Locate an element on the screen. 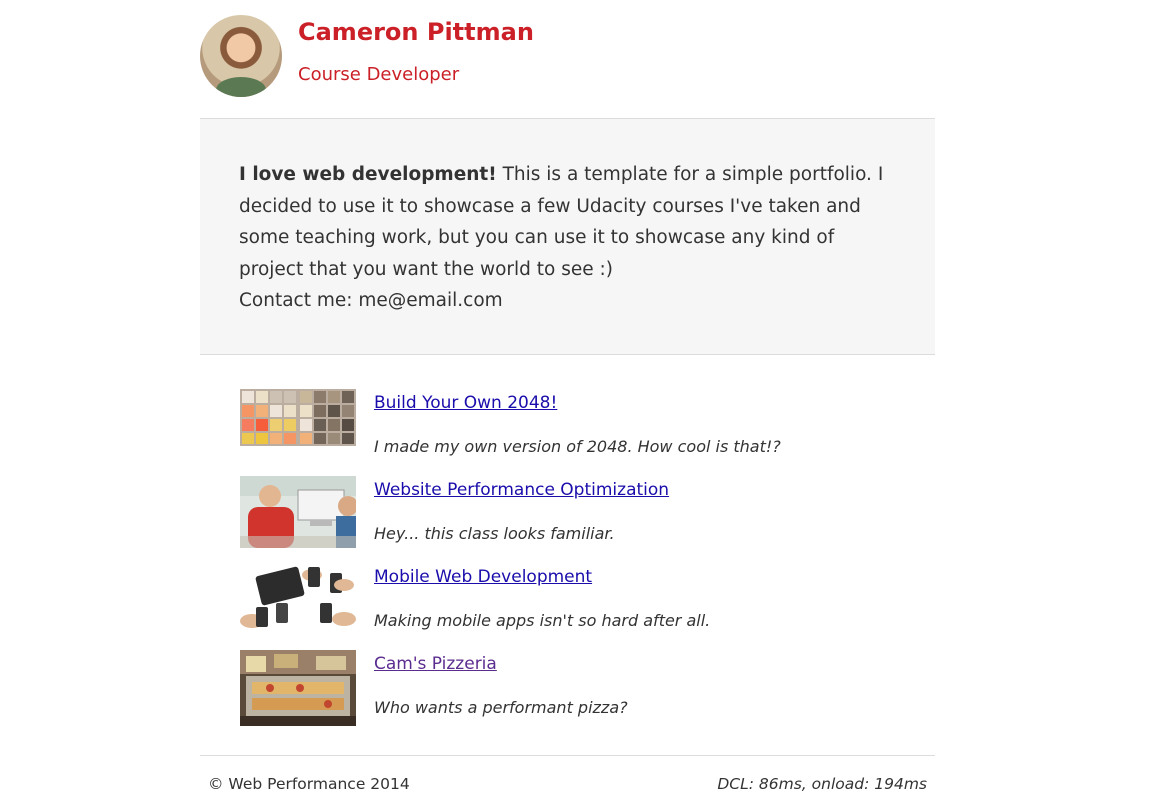  project-description: Who wants a performant pizza? is located at coordinates (501, 707).